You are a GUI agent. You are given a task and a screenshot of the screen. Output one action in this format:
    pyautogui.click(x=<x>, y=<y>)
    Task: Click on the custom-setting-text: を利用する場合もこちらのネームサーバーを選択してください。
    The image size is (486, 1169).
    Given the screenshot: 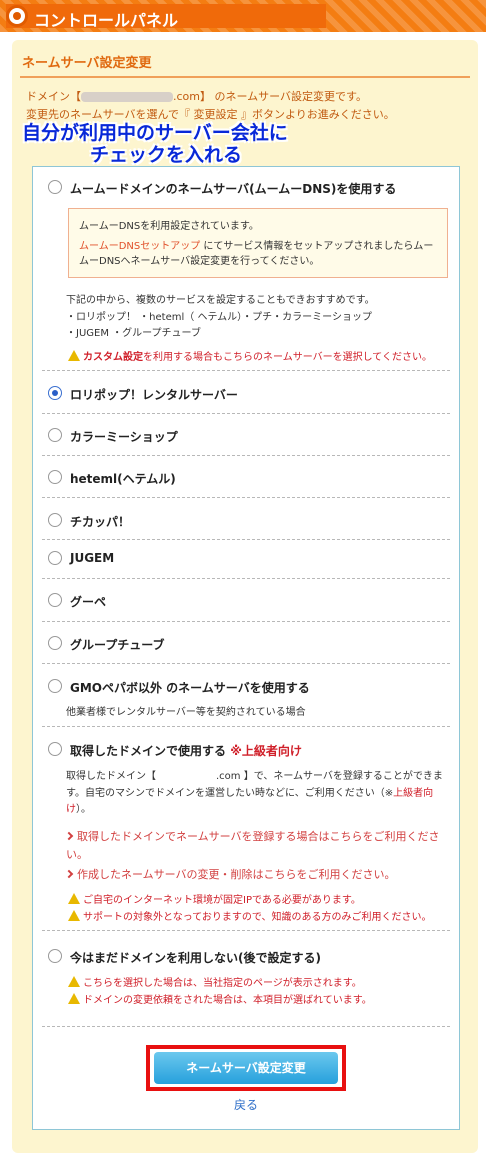 What is the action you would take?
    pyautogui.click(x=287, y=357)
    